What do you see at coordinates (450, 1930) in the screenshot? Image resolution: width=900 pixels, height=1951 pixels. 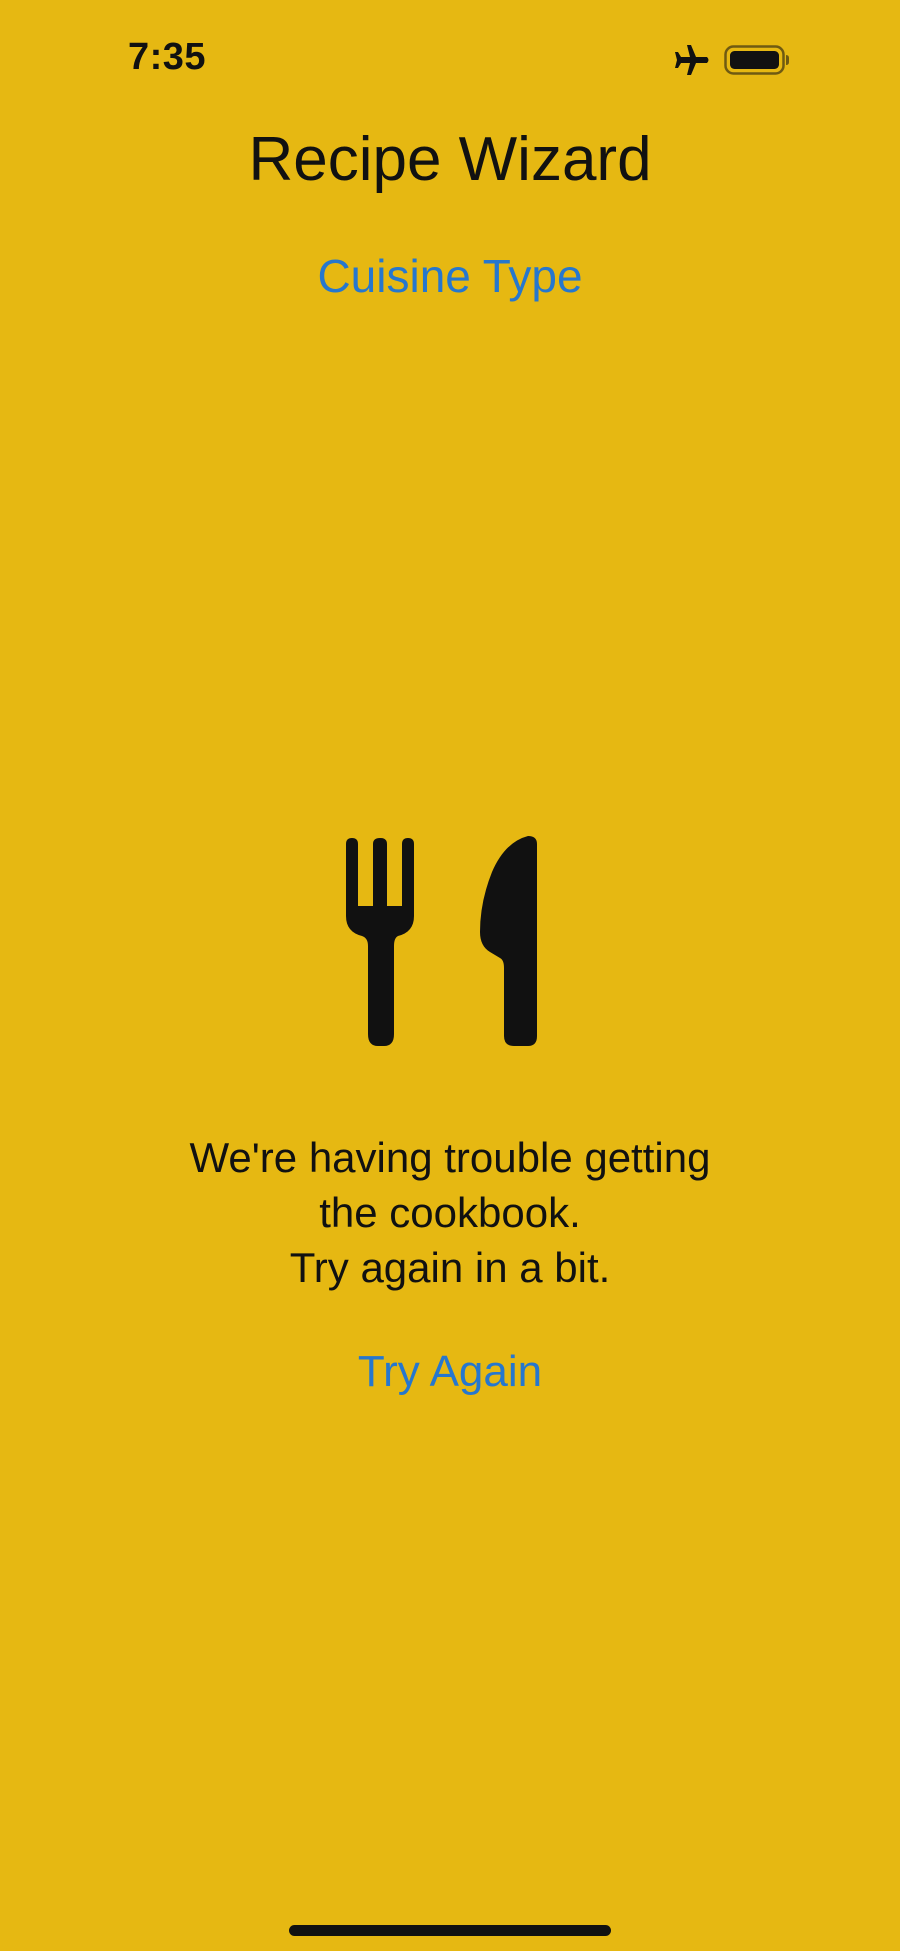 I see `home-indicator` at bounding box center [450, 1930].